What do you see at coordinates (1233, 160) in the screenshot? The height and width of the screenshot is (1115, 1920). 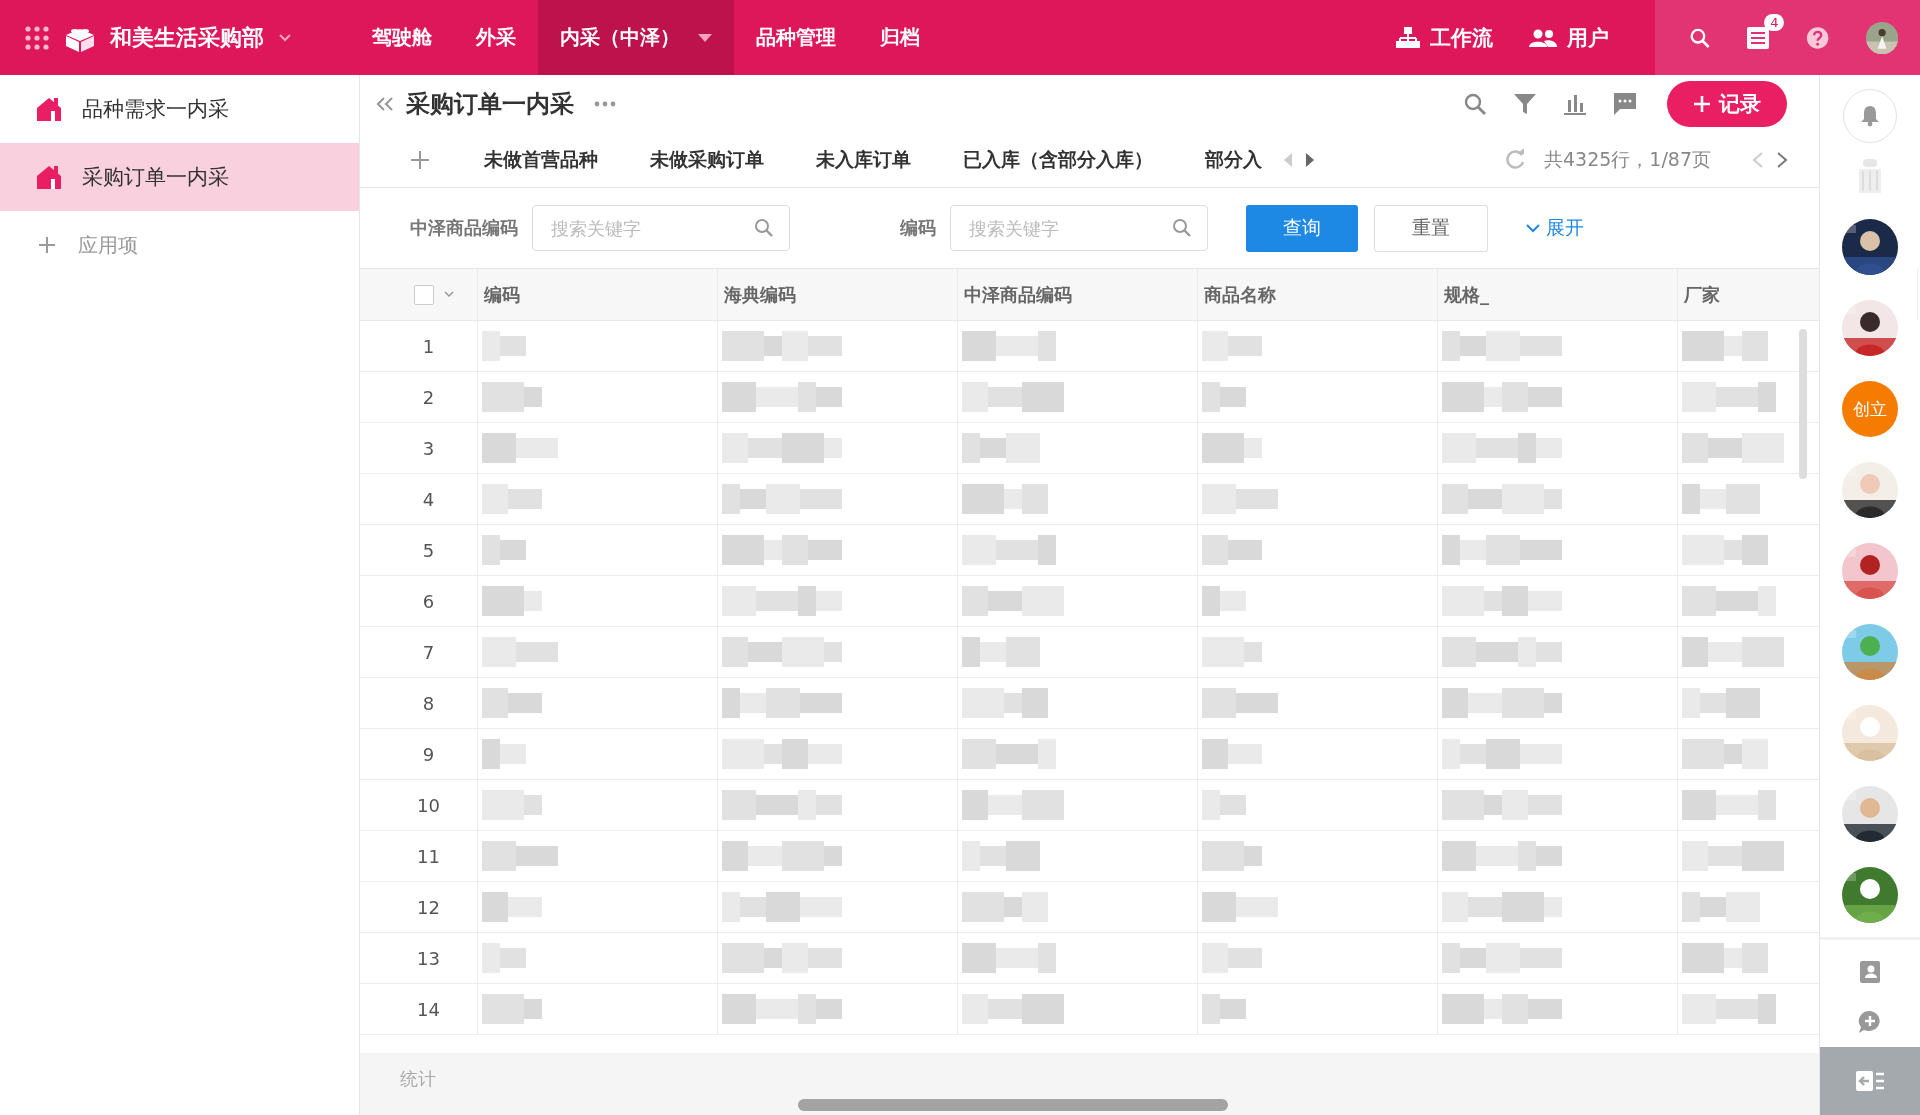 I see `view-tab: 部分入` at bounding box center [1233, 160].